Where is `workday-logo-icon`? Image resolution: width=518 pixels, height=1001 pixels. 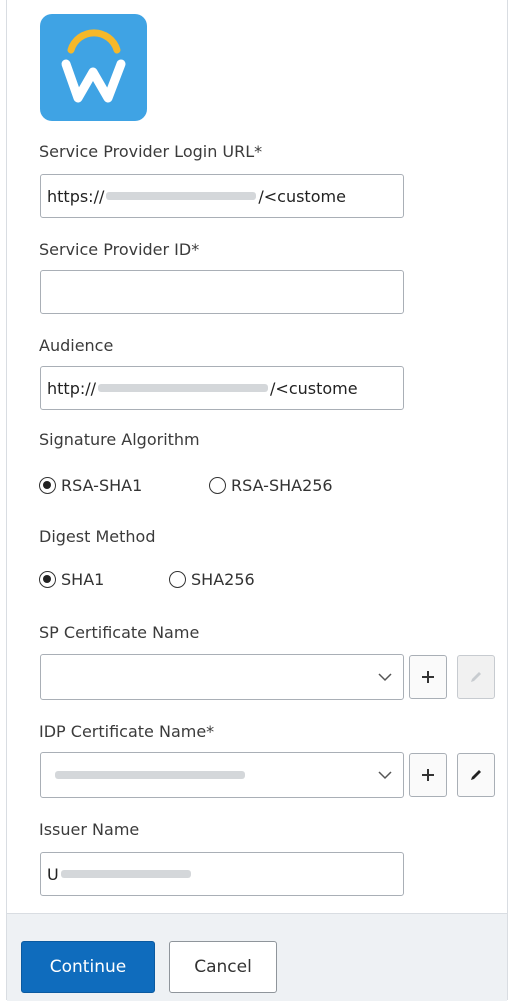
workday-logo-icon is located at coordinates (93, 67).